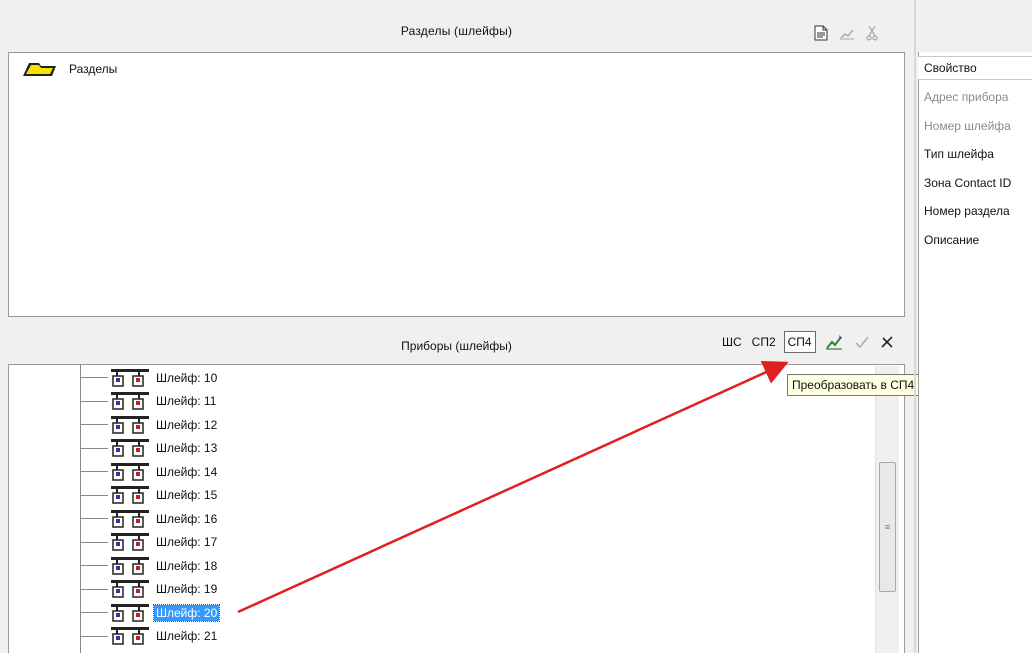 This screenshot has width=1032, height=653. Describe the element at coordinates (975, 68) in the screenshot. I see `properties-header: Свойство` at that location.